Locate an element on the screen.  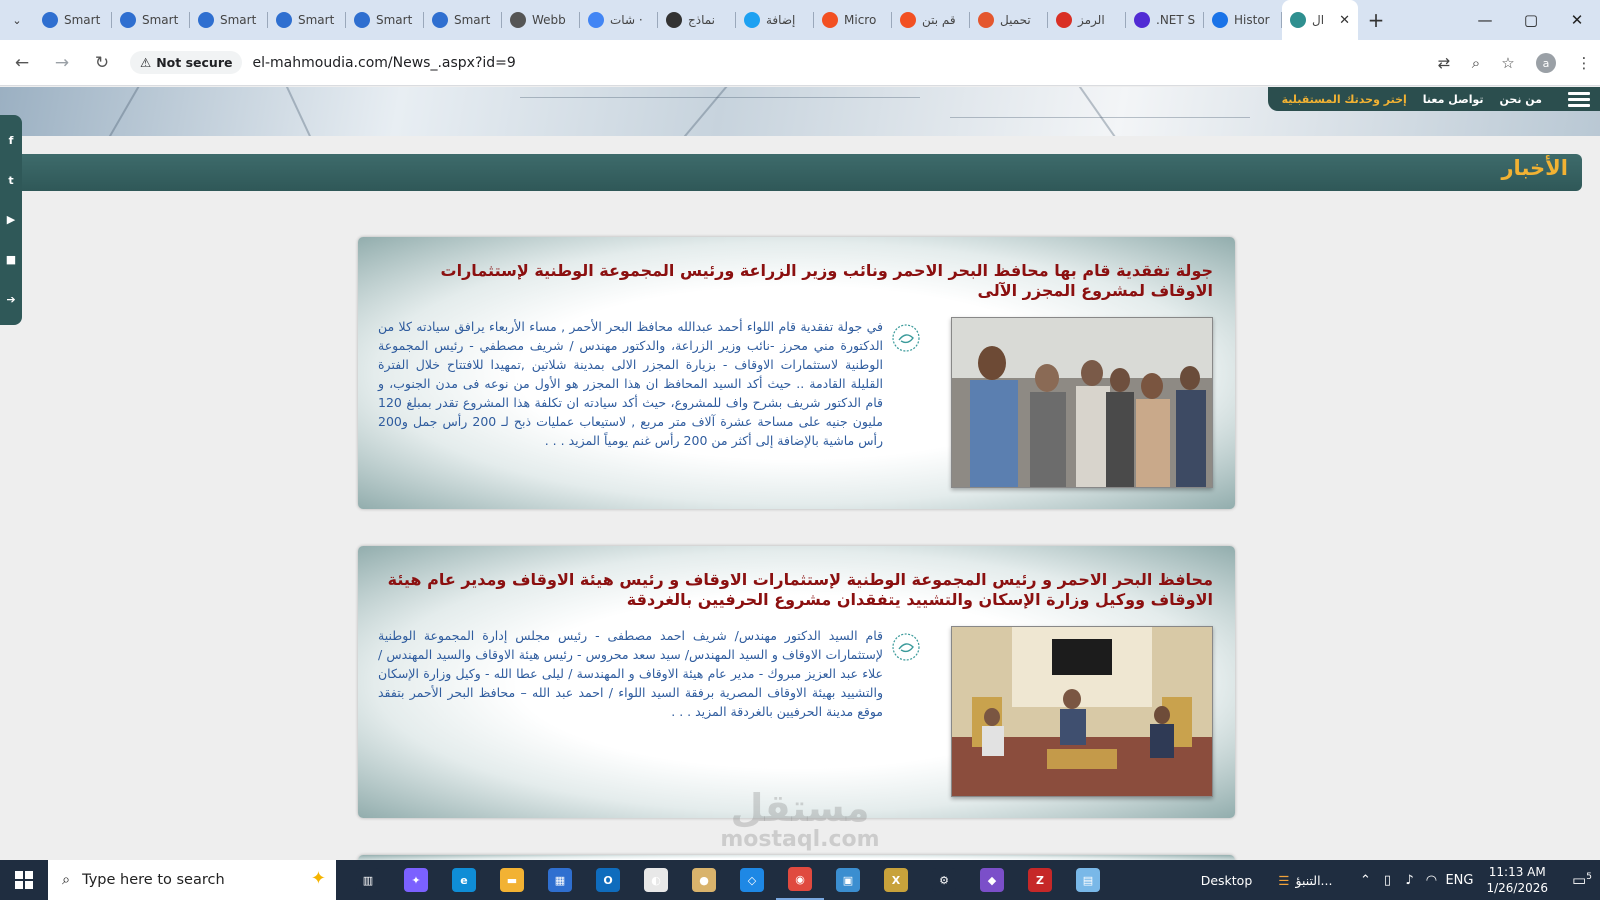
nav-about: من نحن is located at coordinates (1521, 99).